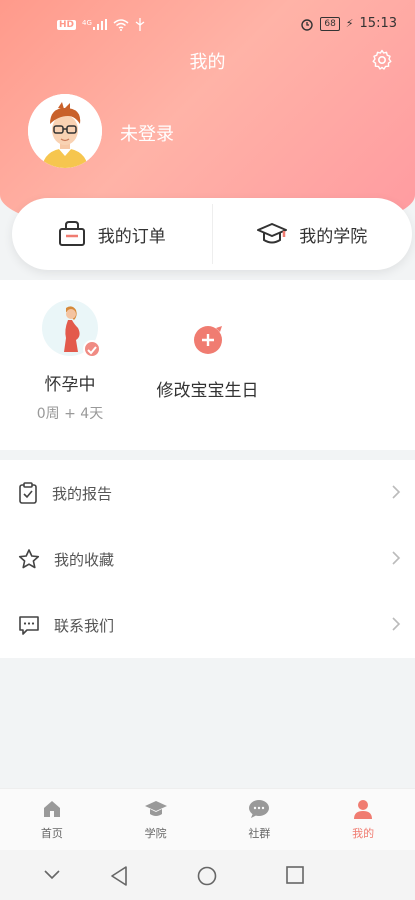  What do you see at coordinates (52, 819) in the screenshot?
I see `tab-home: 首页` at bounding box center [52, 819].